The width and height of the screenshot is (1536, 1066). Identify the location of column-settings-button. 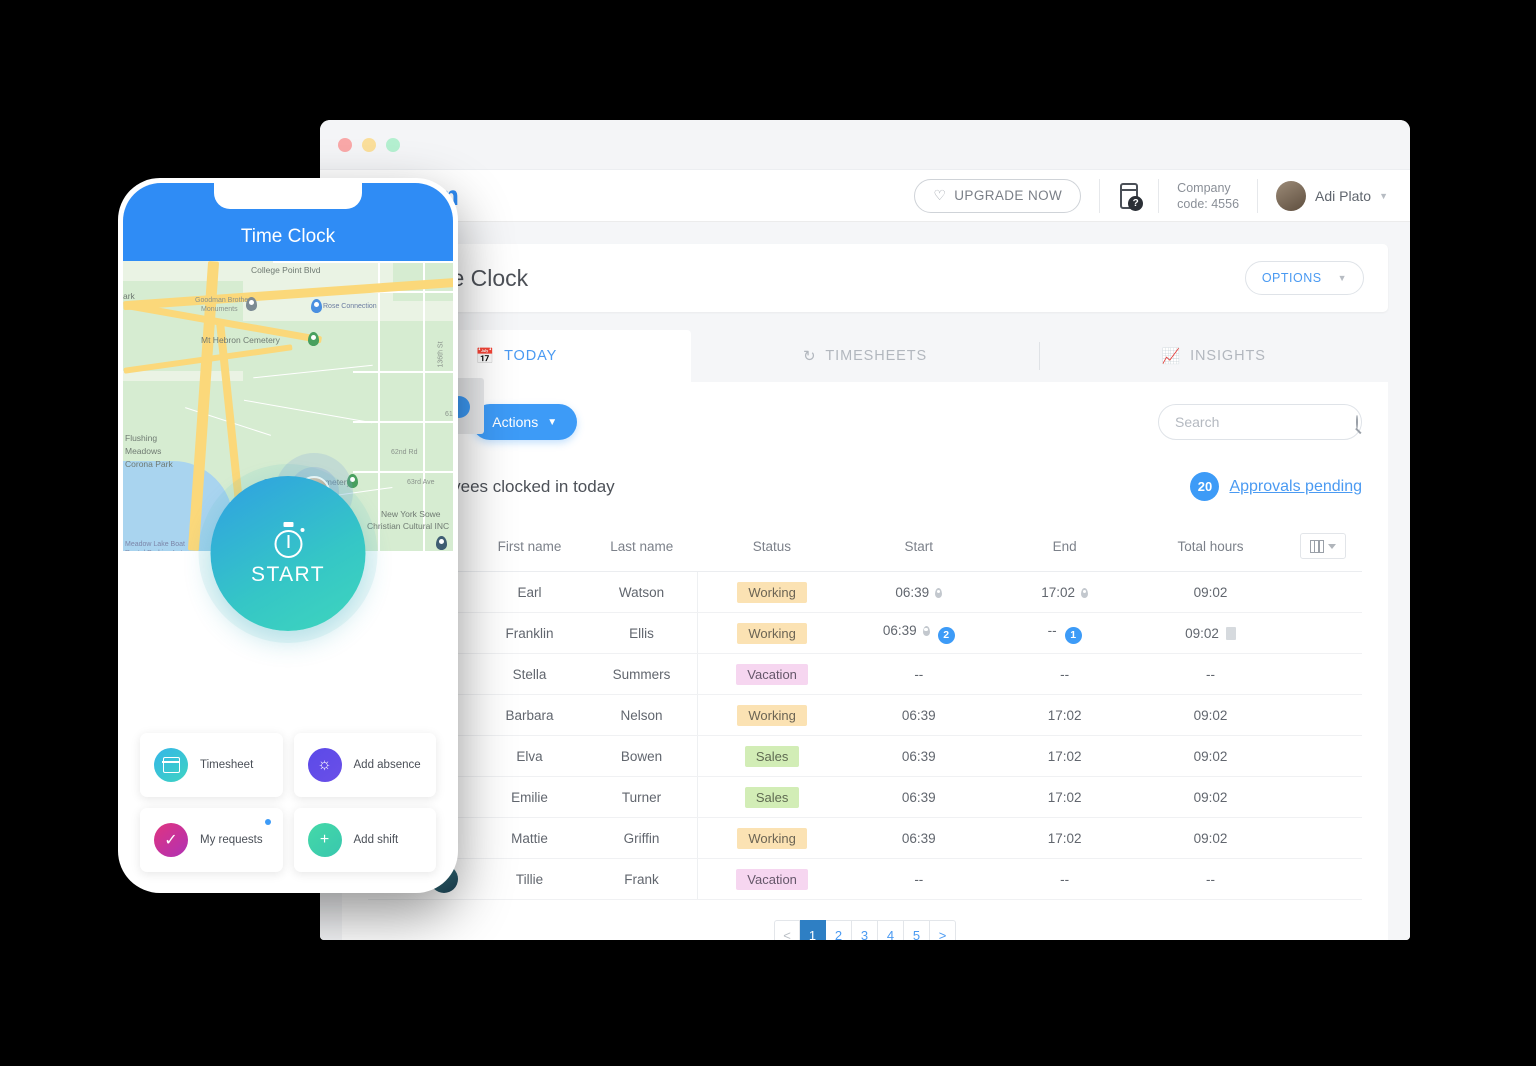
(1322, 546).